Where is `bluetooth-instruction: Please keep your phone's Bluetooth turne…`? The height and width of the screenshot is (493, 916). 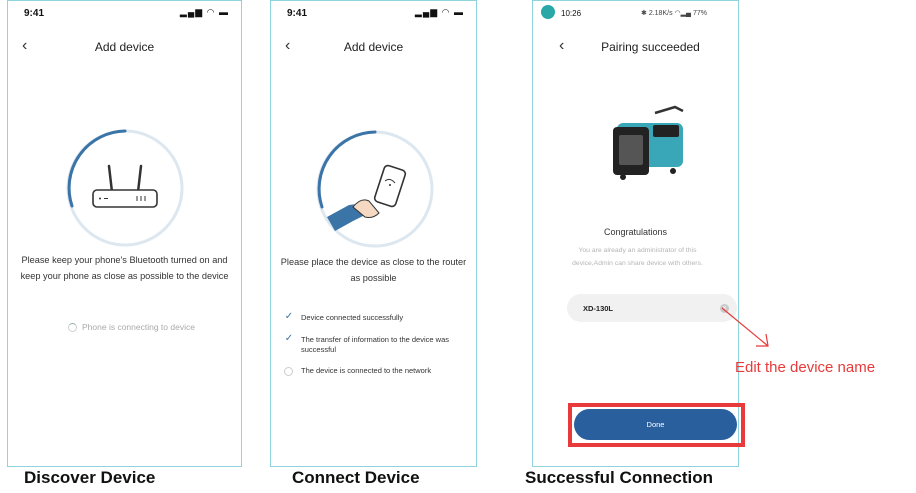 bluetooth-instruction: Please keep your phone's Bluetooth turne… is located at coordinates (124, 268).